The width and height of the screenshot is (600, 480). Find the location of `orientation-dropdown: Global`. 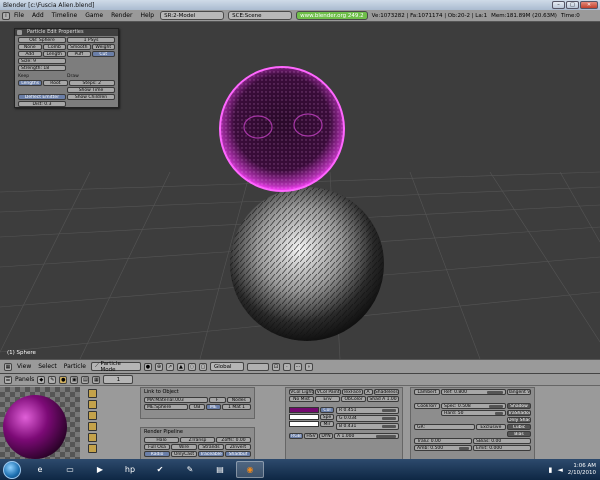

orientation-dropdown: Global is located at coordinates (226, 366).